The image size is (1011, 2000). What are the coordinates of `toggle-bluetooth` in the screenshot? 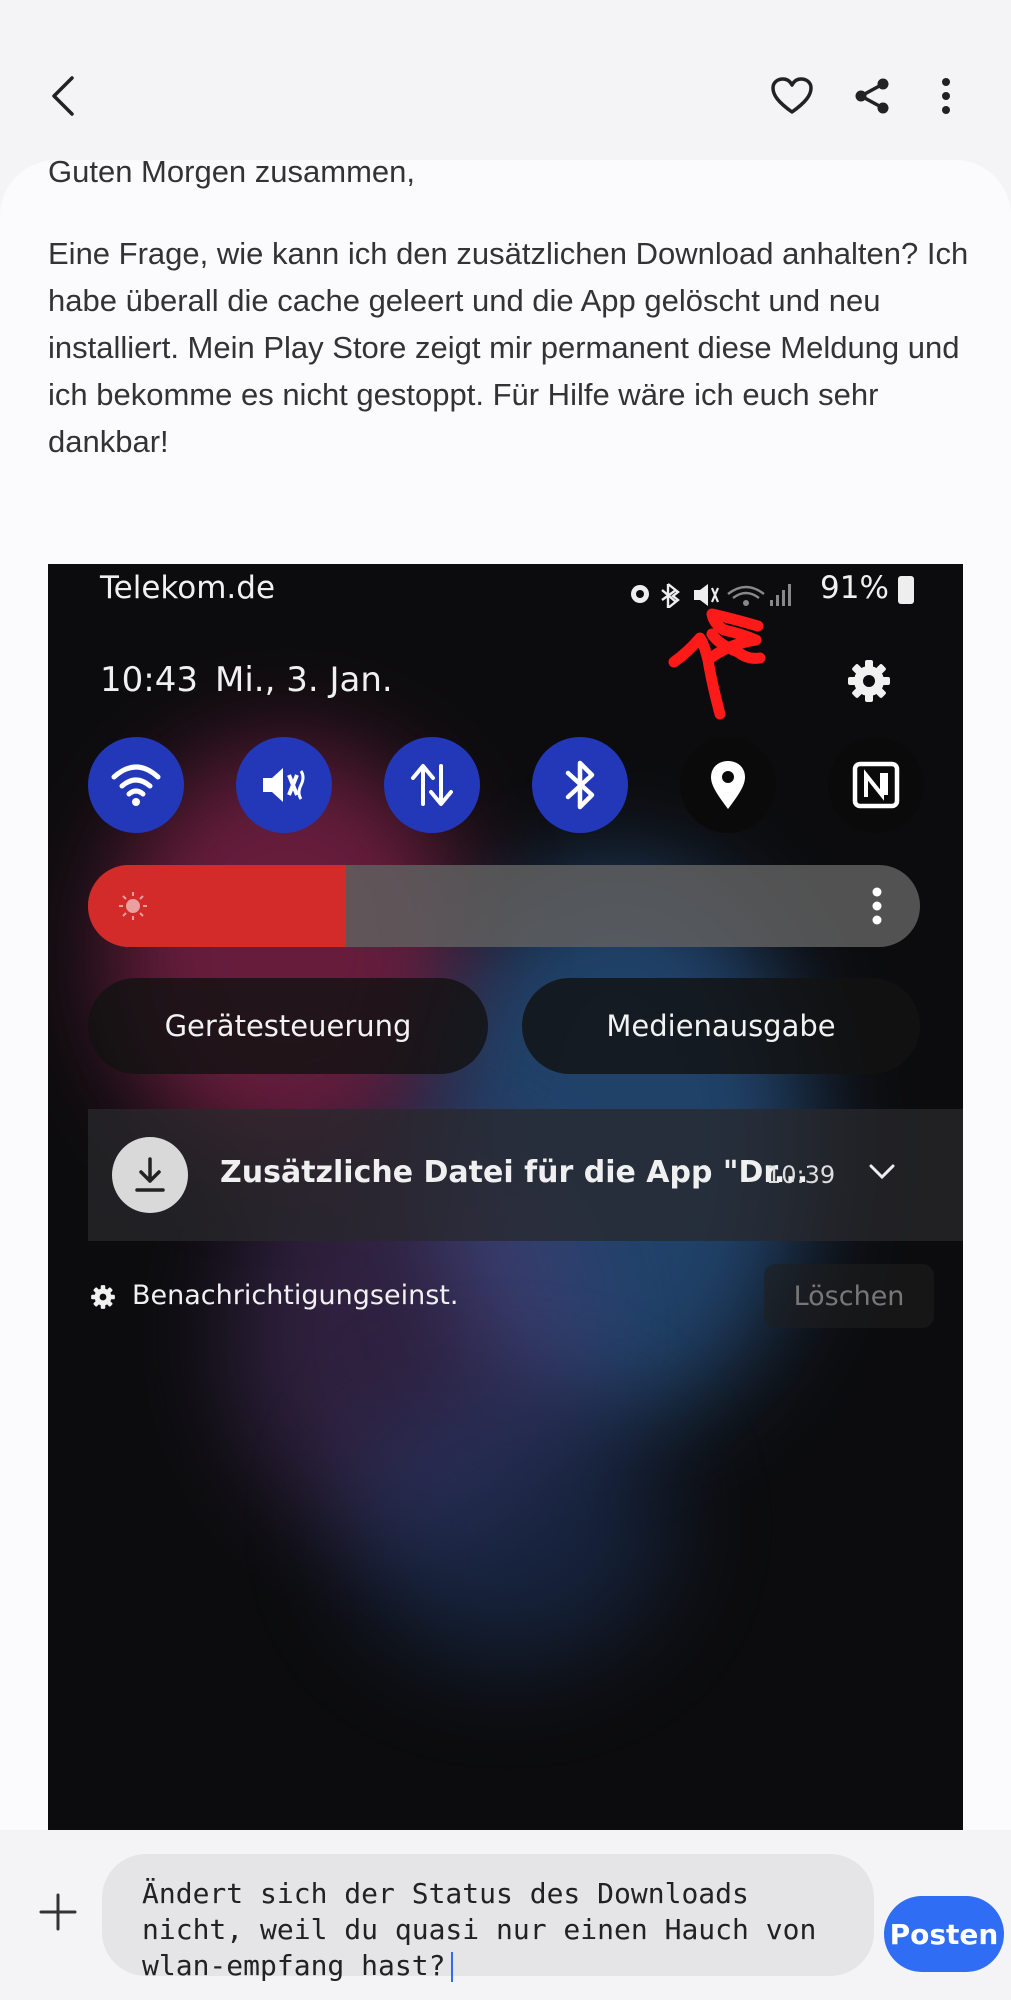 It's located at (580, 785).